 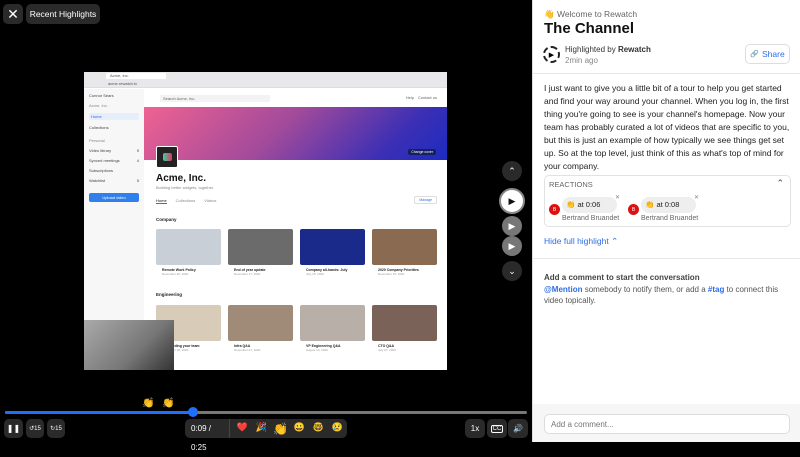 I want to click on webcam-overlay, so click(x=129, y=345).